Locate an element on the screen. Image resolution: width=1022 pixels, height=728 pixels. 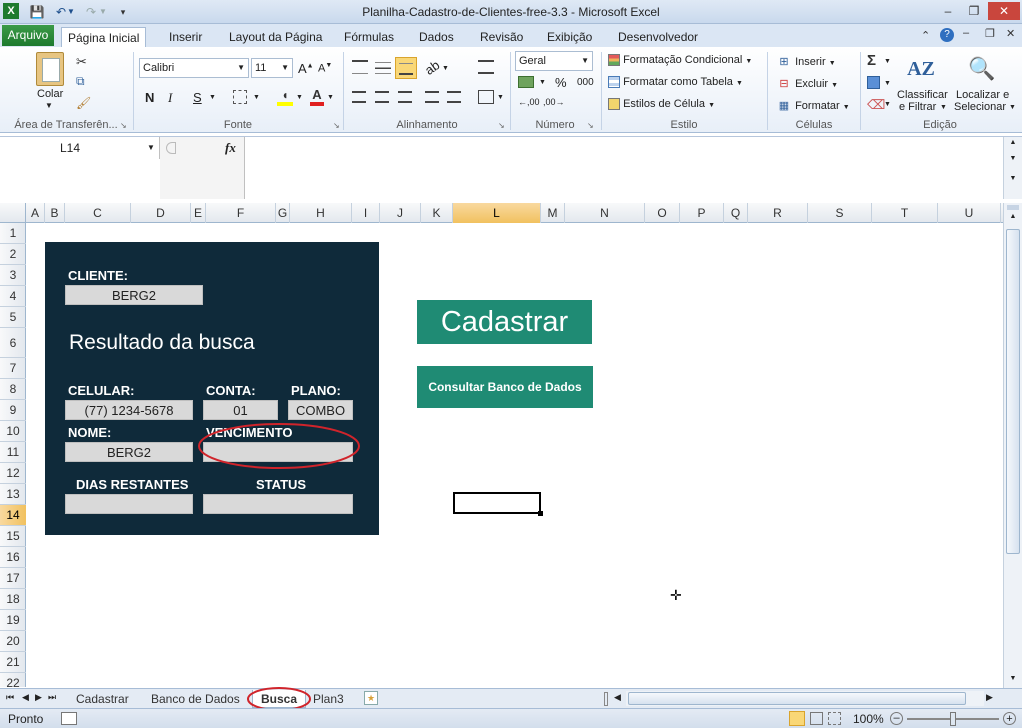
column-header-s: S is located at coordinates (840, 213).